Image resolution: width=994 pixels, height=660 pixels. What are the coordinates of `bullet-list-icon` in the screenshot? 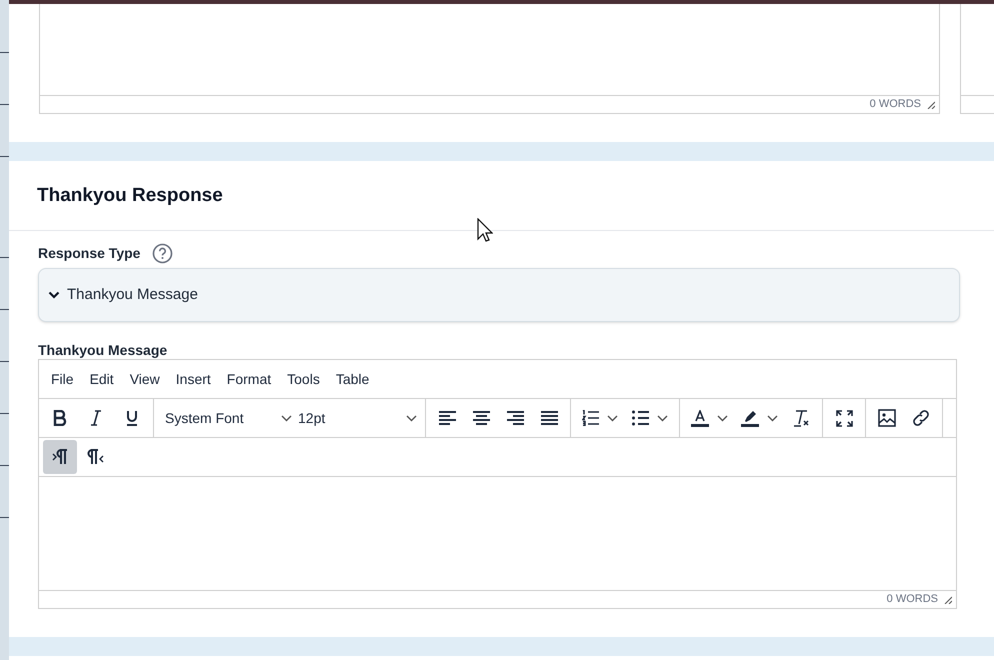 It's located at (640, 418).